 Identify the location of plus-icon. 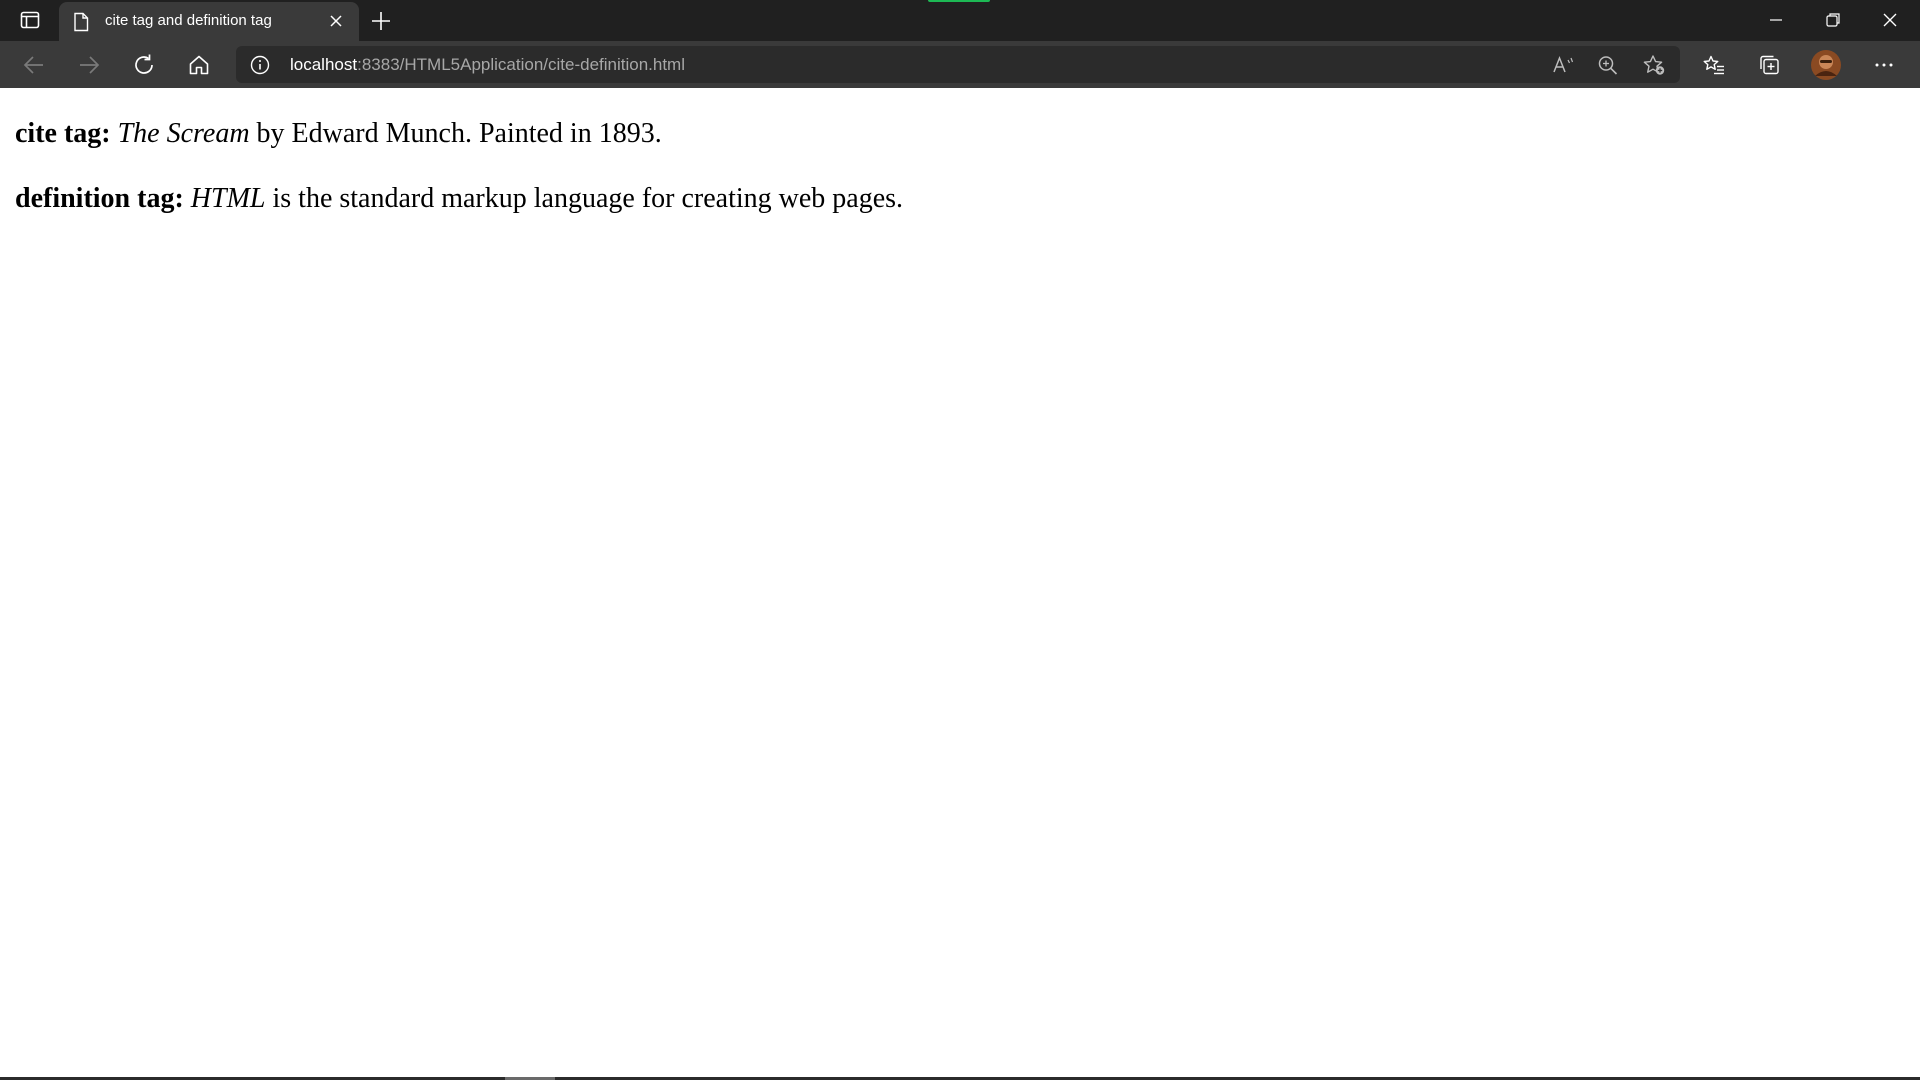
(381, 21).